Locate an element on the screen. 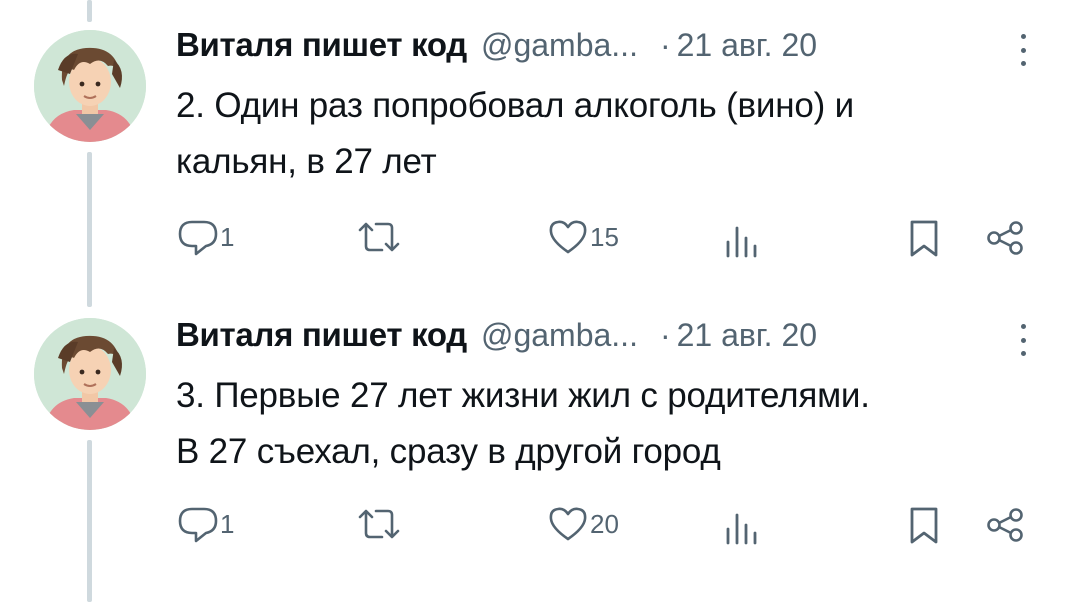 Image resolution: width=1080 pixels, height=602 pixels. like-count: 20 is located at coordinates (604, 523).